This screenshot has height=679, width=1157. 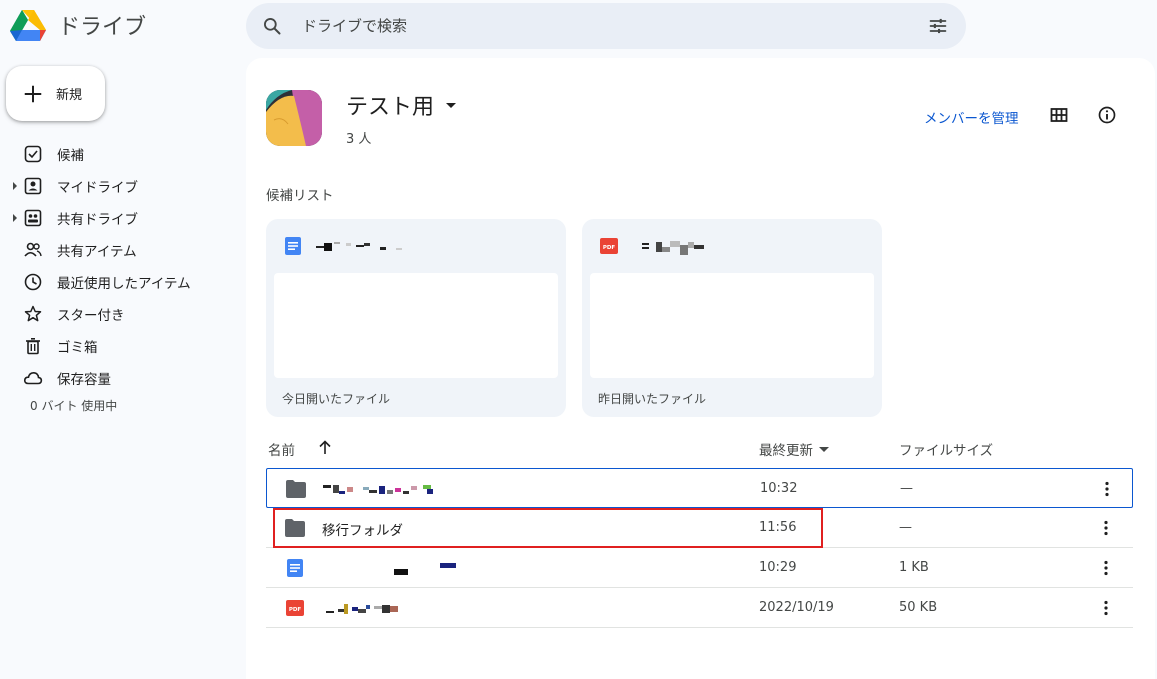 I want to click on shared-folder-icon, so click(x=296, y=489).